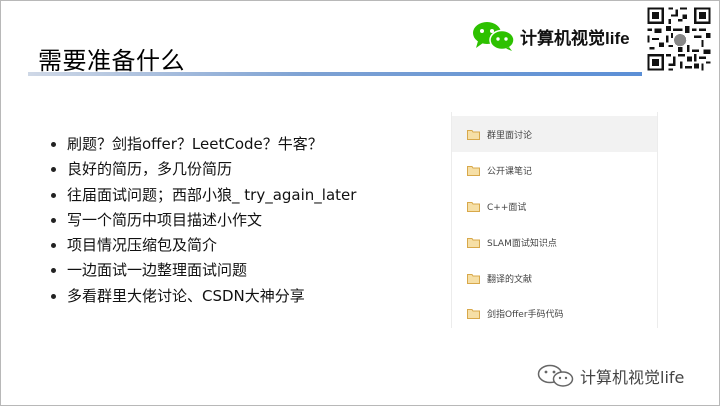 The width and height of the screenshot is (720, 406). I want to click on watermark: 计算机视觉life, so click(610, 376).